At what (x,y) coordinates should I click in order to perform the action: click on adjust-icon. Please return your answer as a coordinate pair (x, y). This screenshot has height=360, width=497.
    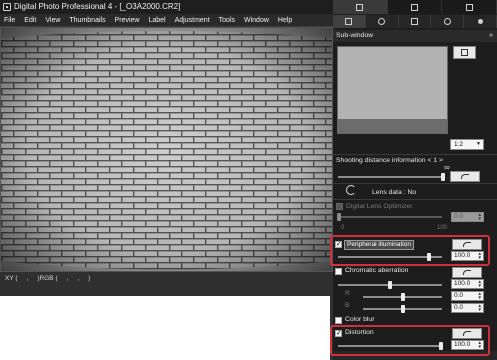
    Looking at the image, I should click on (360, 7).